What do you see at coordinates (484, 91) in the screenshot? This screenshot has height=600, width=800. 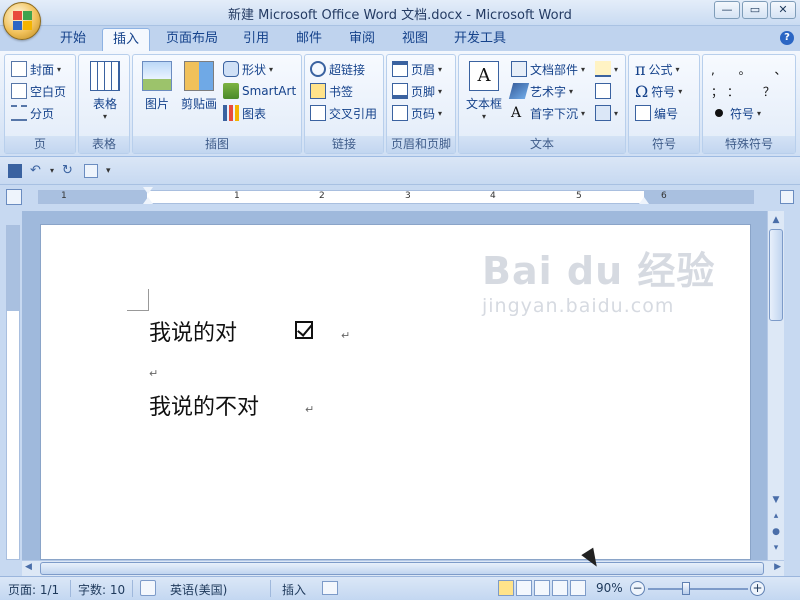 I see `textbox-button: A 文本框 ▾` at bounding box center [484, 91].